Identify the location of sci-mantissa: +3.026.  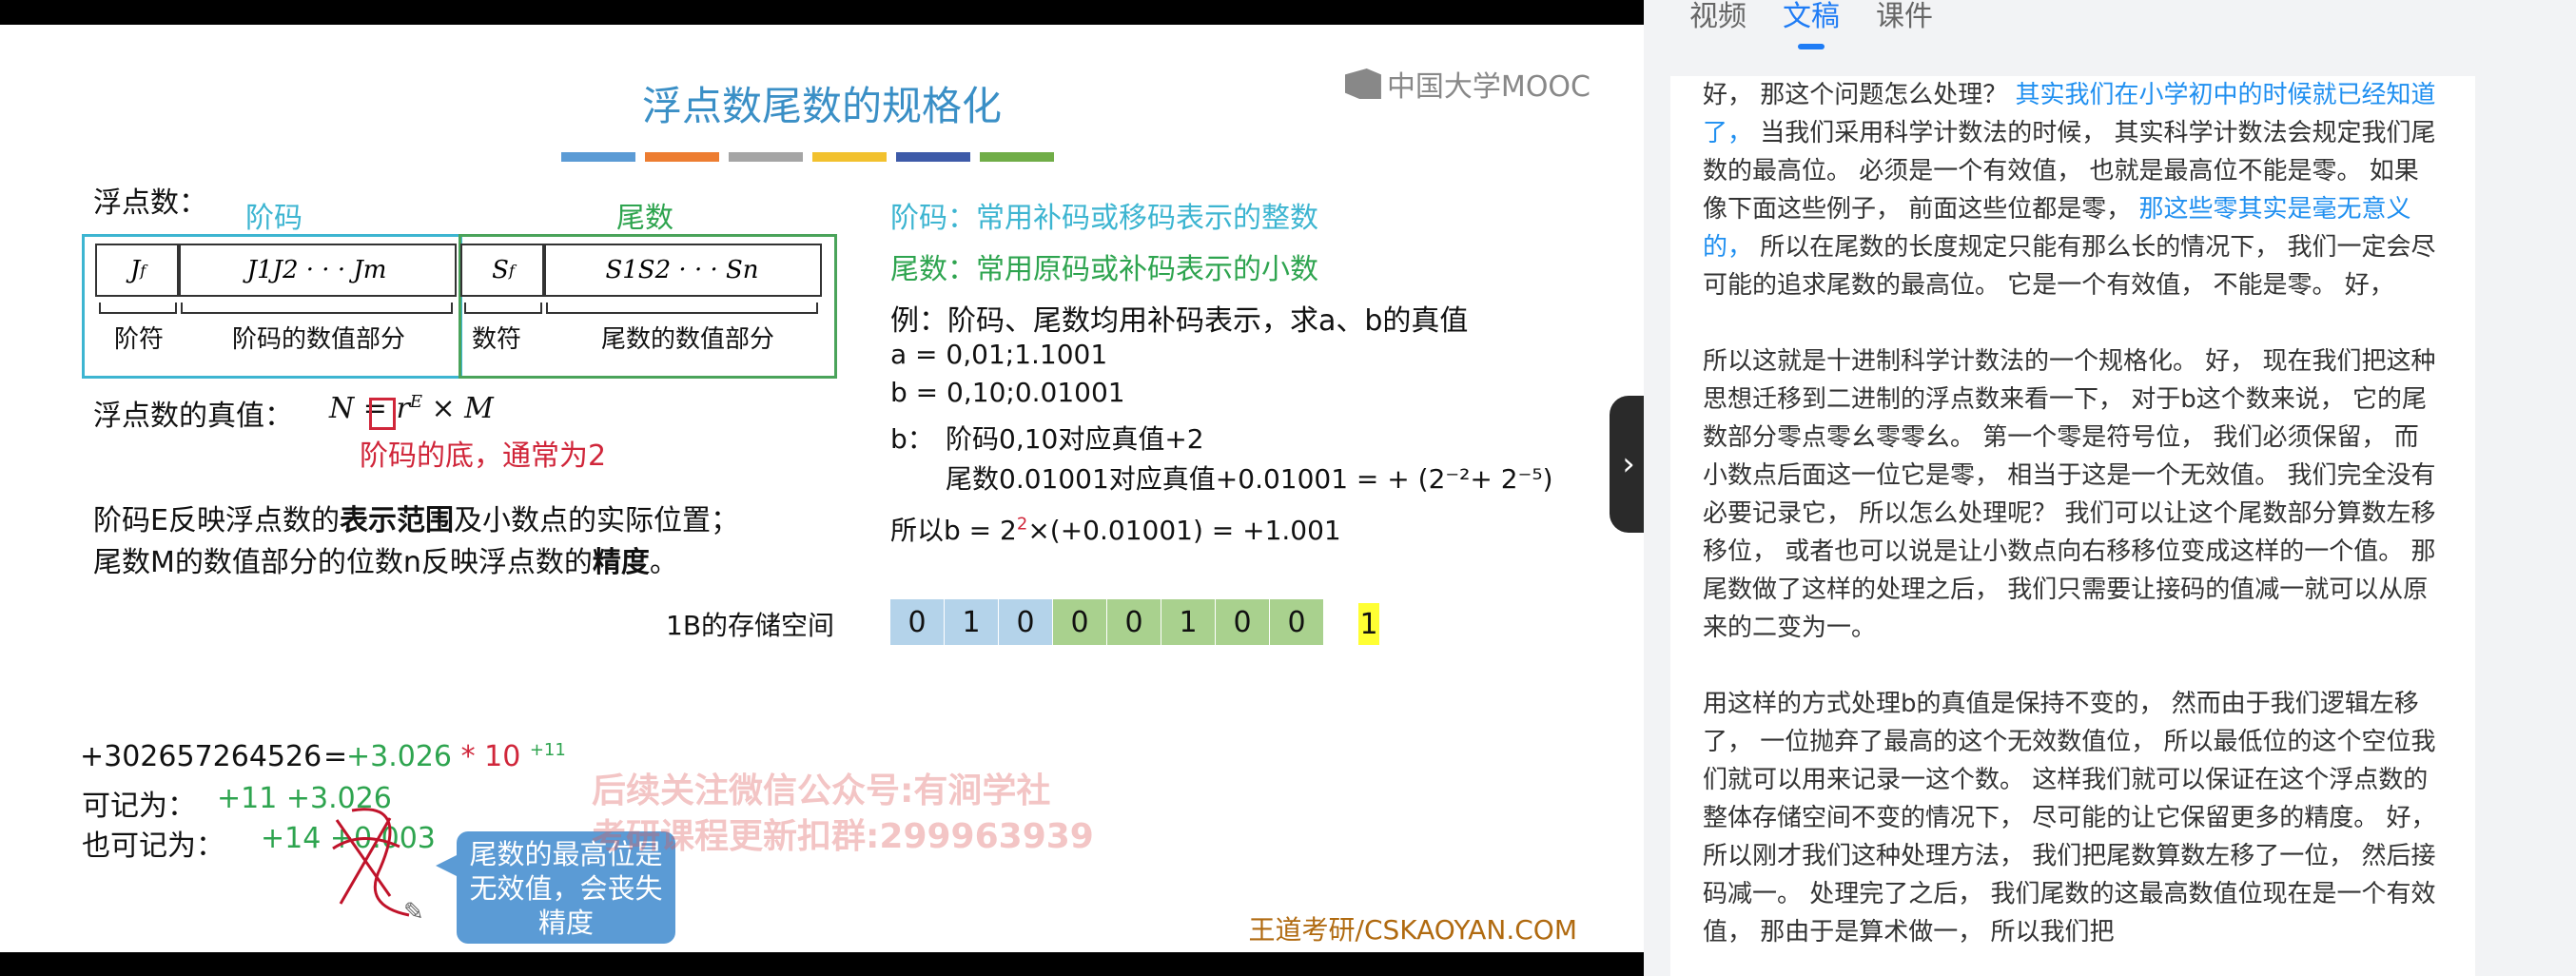
(400, 756).